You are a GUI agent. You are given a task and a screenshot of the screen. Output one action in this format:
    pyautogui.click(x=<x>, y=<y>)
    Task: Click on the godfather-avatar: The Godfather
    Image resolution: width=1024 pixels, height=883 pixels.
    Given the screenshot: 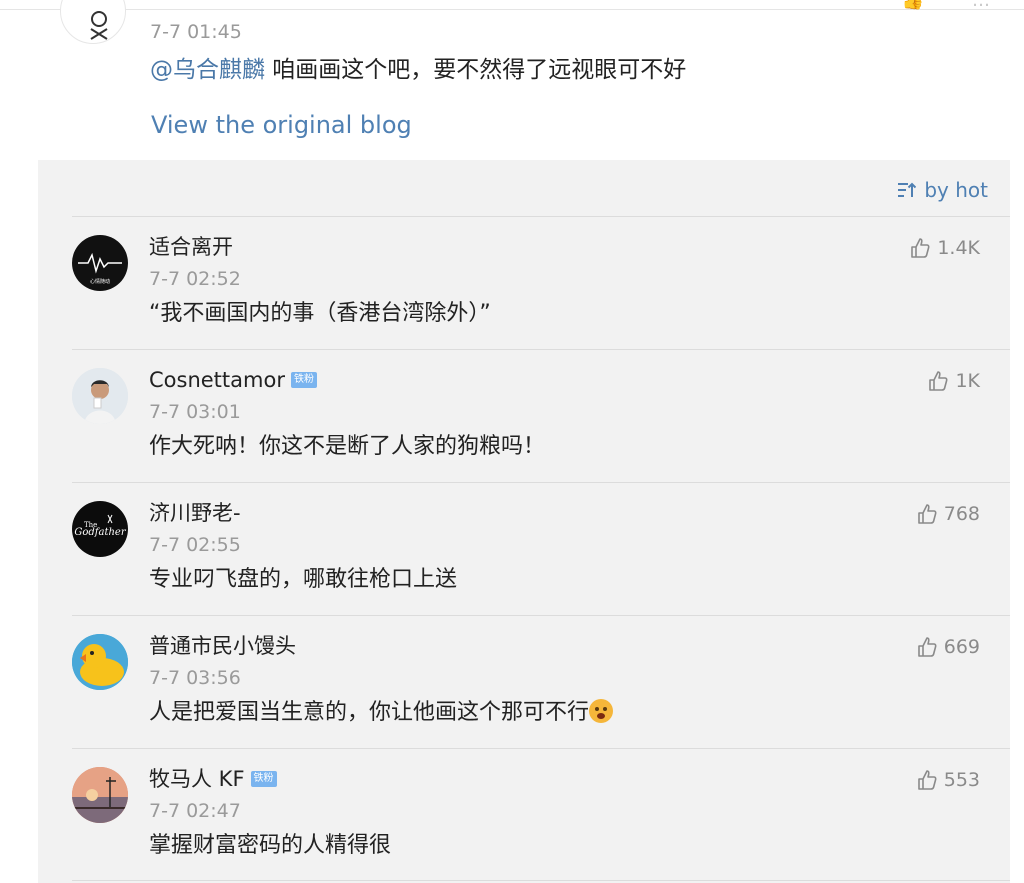 What is the action you would take?
    pyautogui.click(x=100, y=529)
    